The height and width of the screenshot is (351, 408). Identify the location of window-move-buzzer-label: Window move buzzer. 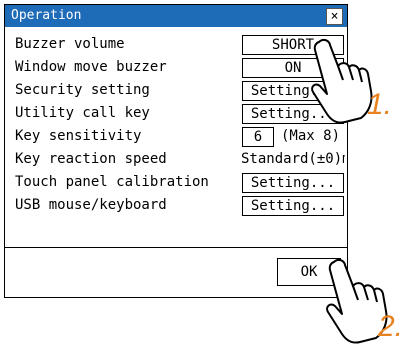
(91, 67).